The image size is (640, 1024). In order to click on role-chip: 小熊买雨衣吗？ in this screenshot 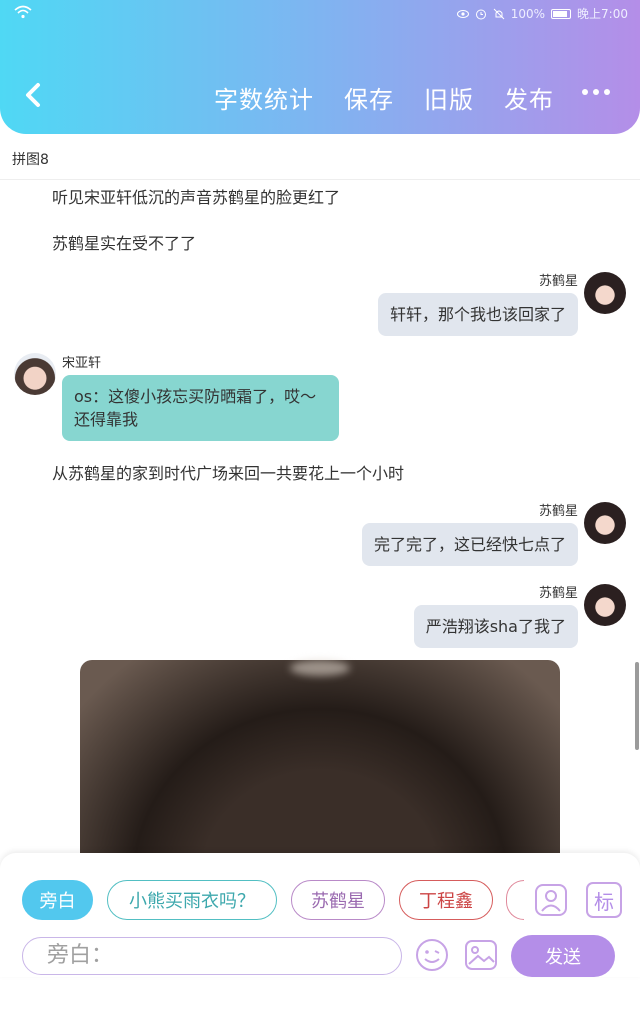, I will do `click(192, 900)`.